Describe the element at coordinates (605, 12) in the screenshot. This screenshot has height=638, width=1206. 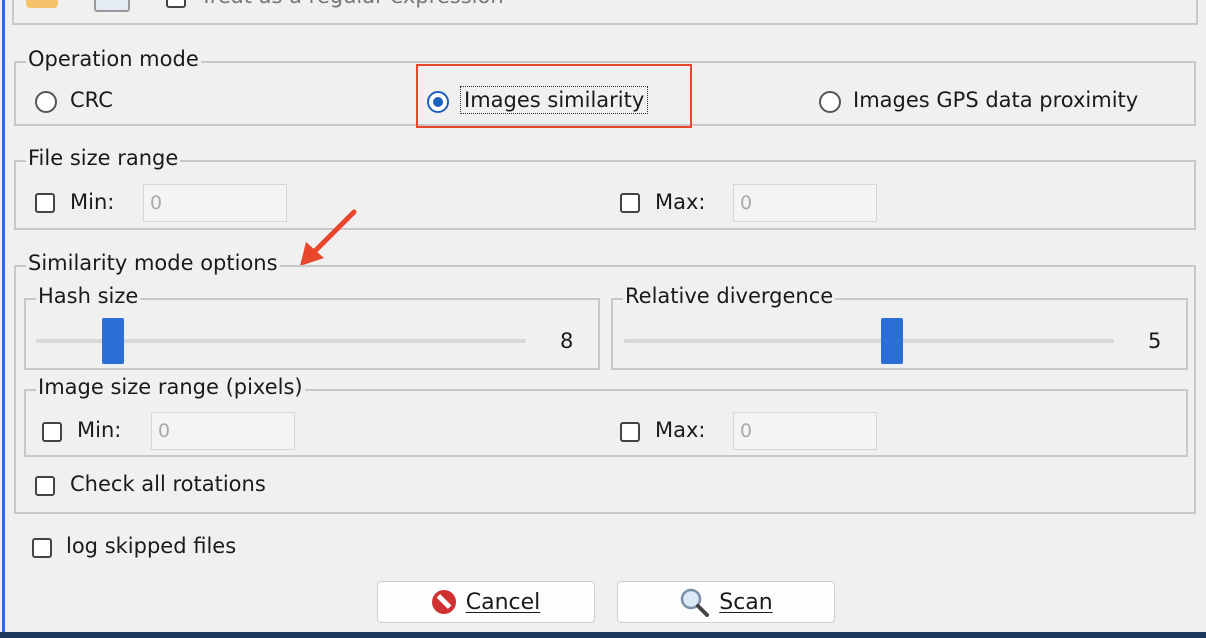
I see `search-group` at that location.